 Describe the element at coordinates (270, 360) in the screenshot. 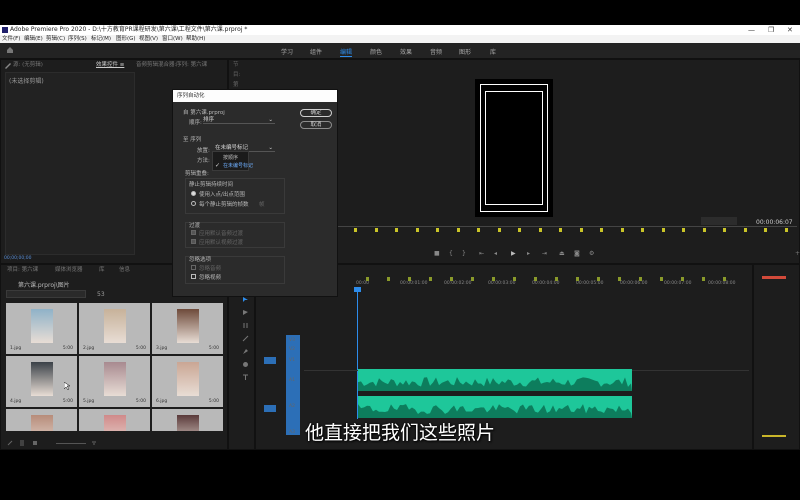

I see `v1-source-patch` at that location.